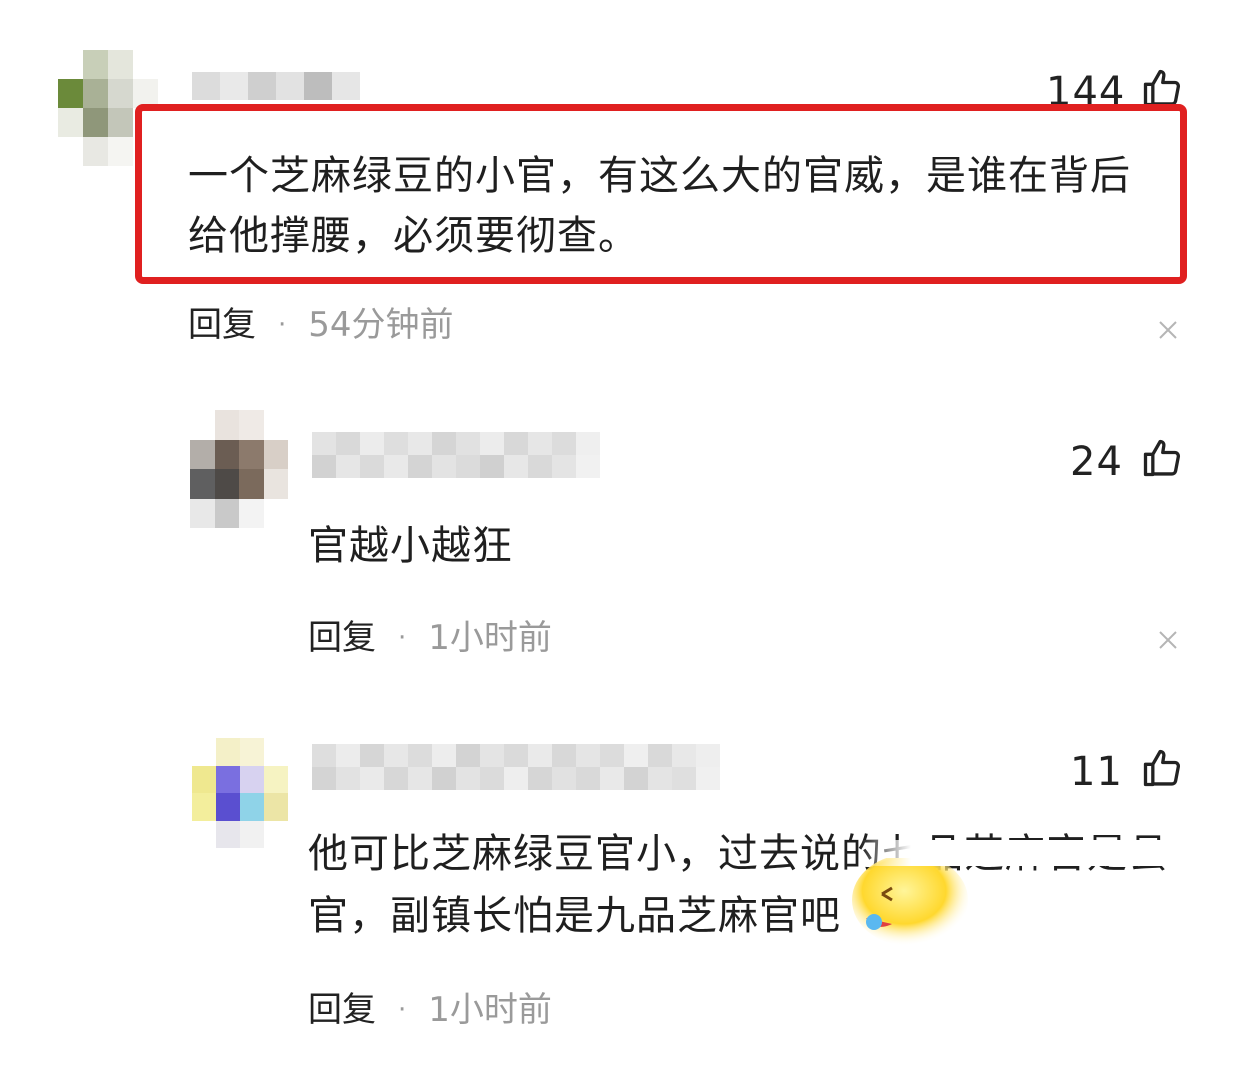 This screenshot has width=1242, height=1070. I want to click on timestamp: 54分钟前, so click(381, 325).